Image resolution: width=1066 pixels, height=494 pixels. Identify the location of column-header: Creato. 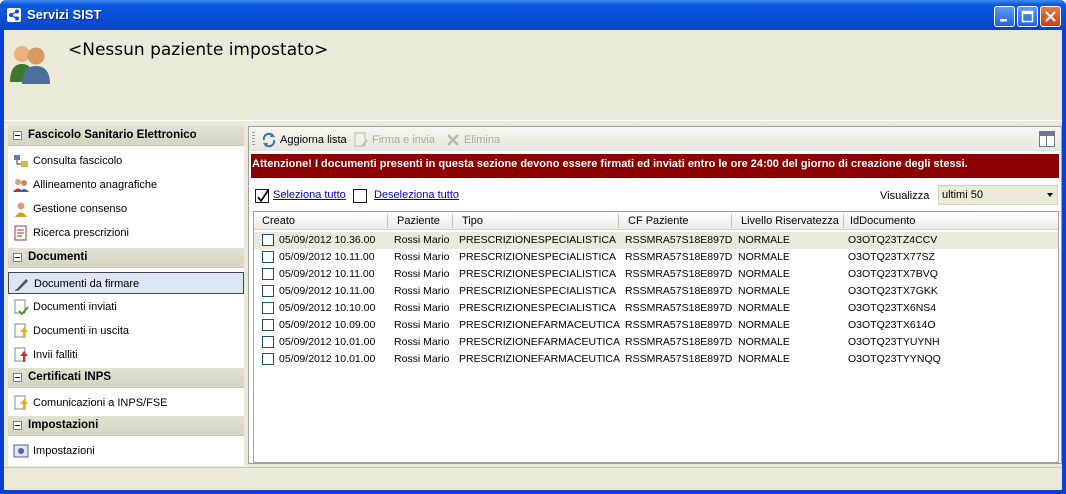
(278, 221).